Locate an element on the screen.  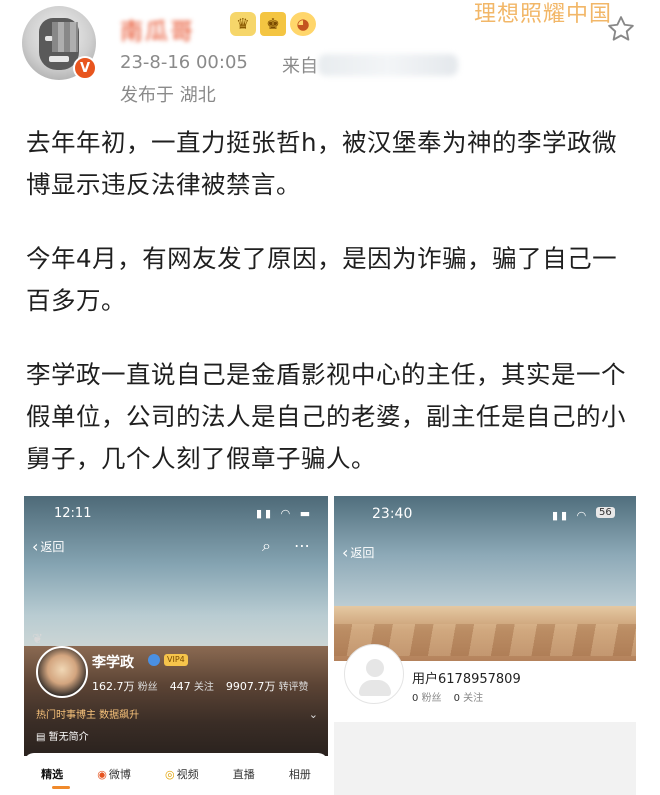
vip-badge: VIP4 is located at coordinates (176, 660).